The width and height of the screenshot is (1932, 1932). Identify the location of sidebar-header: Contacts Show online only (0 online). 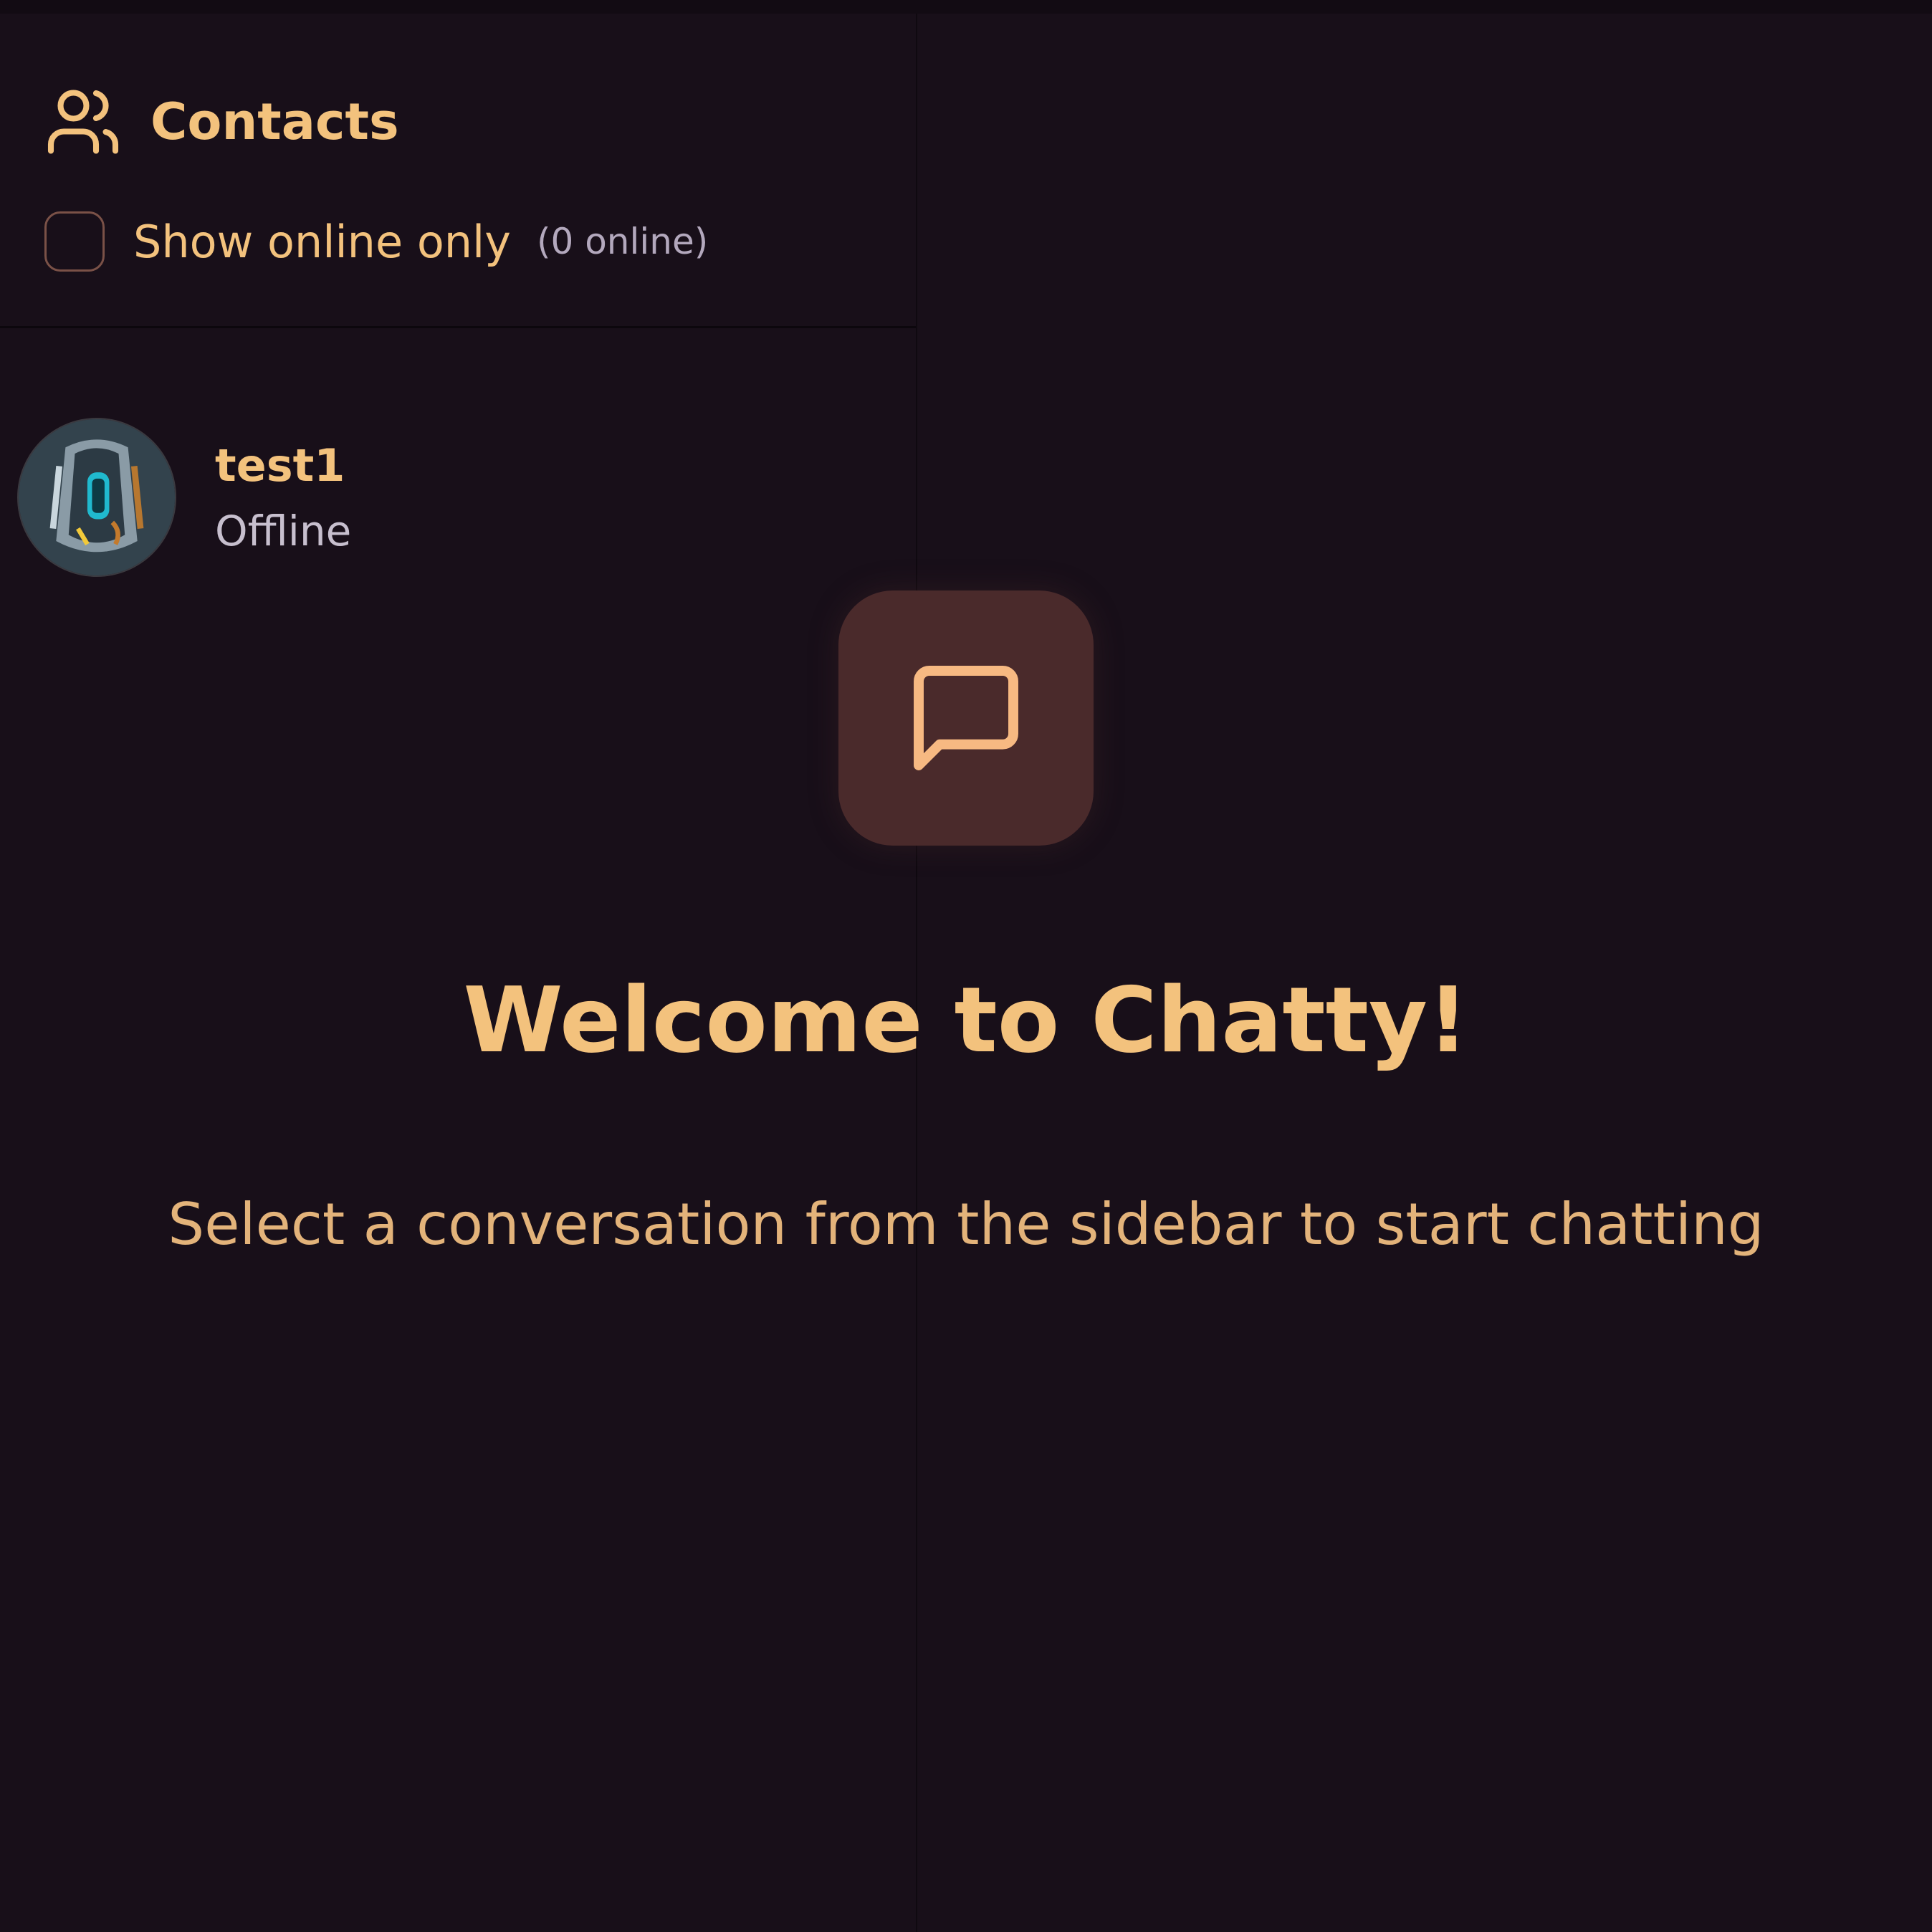
(458, 171).